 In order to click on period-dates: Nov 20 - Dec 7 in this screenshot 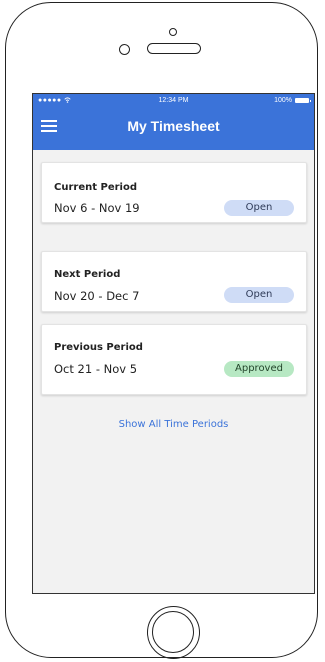, I will do `click(97, 296)`.